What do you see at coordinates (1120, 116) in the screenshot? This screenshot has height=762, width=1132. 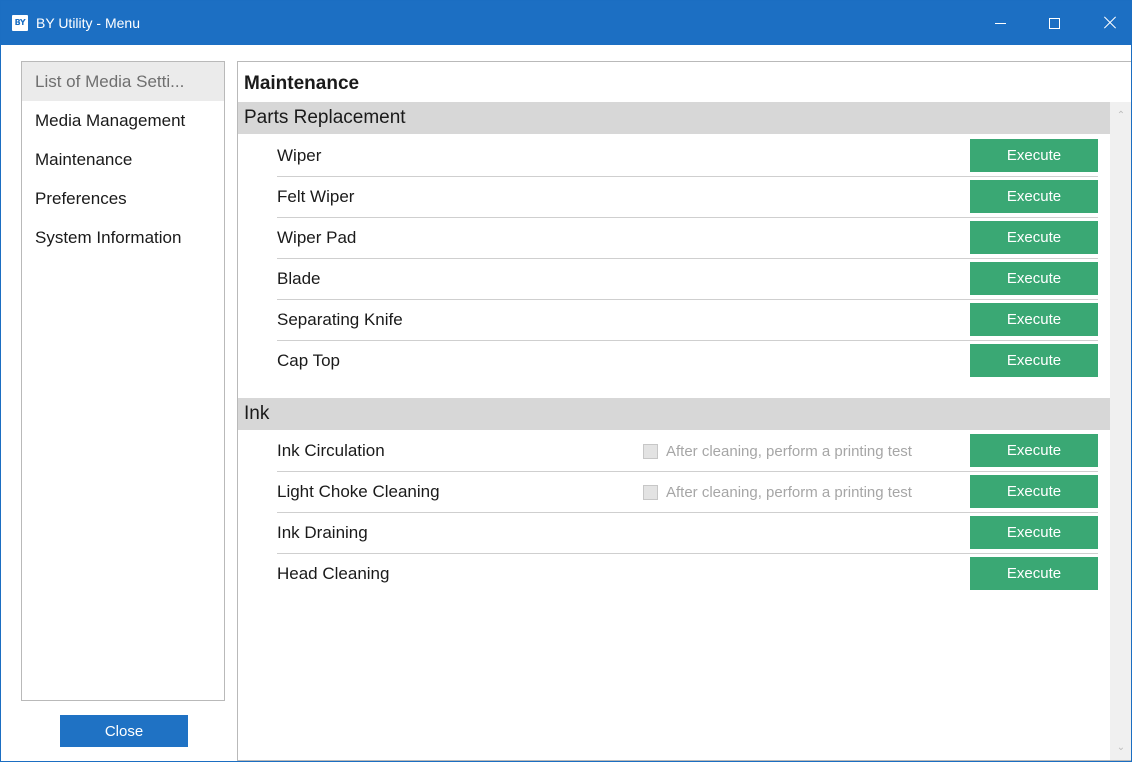 I see `chevron-up-icon: ⌃` at bounding box center [1120, 116].